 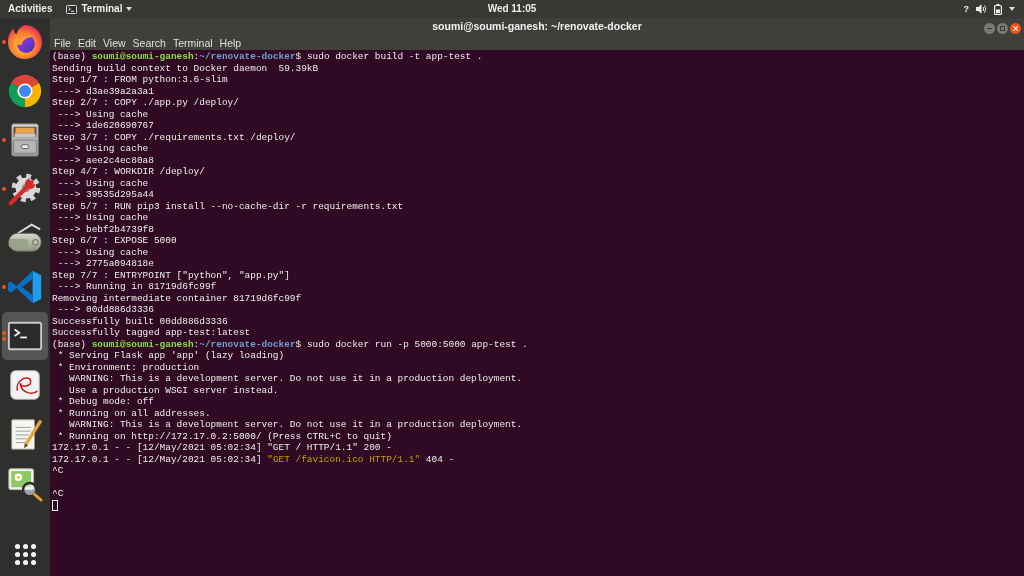 What do you see at coordinates (173, 390) in the screenshot?
I see `terminal-line: Use a production WSGI server instead.` at bounding box center [173, 390].